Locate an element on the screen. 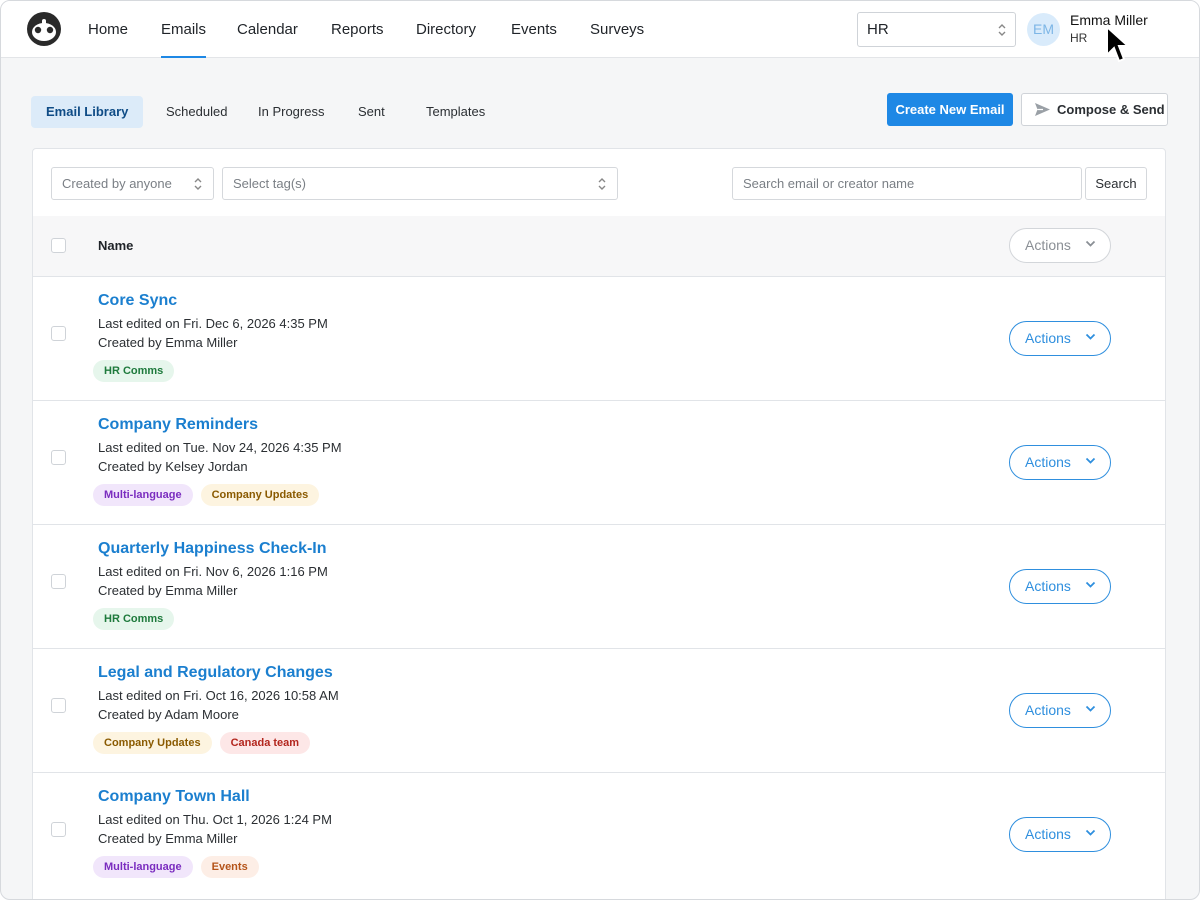  created-by-select: Created by anyone is located at coordinates (132, 183).